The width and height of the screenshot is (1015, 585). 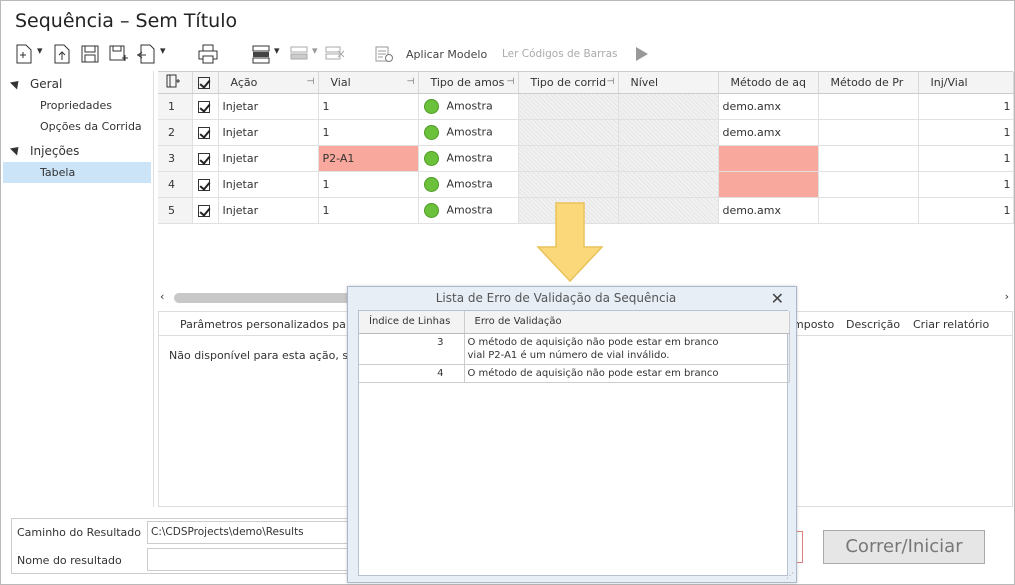 I want to click on apply-template-icon, so click(x=384, y=54).